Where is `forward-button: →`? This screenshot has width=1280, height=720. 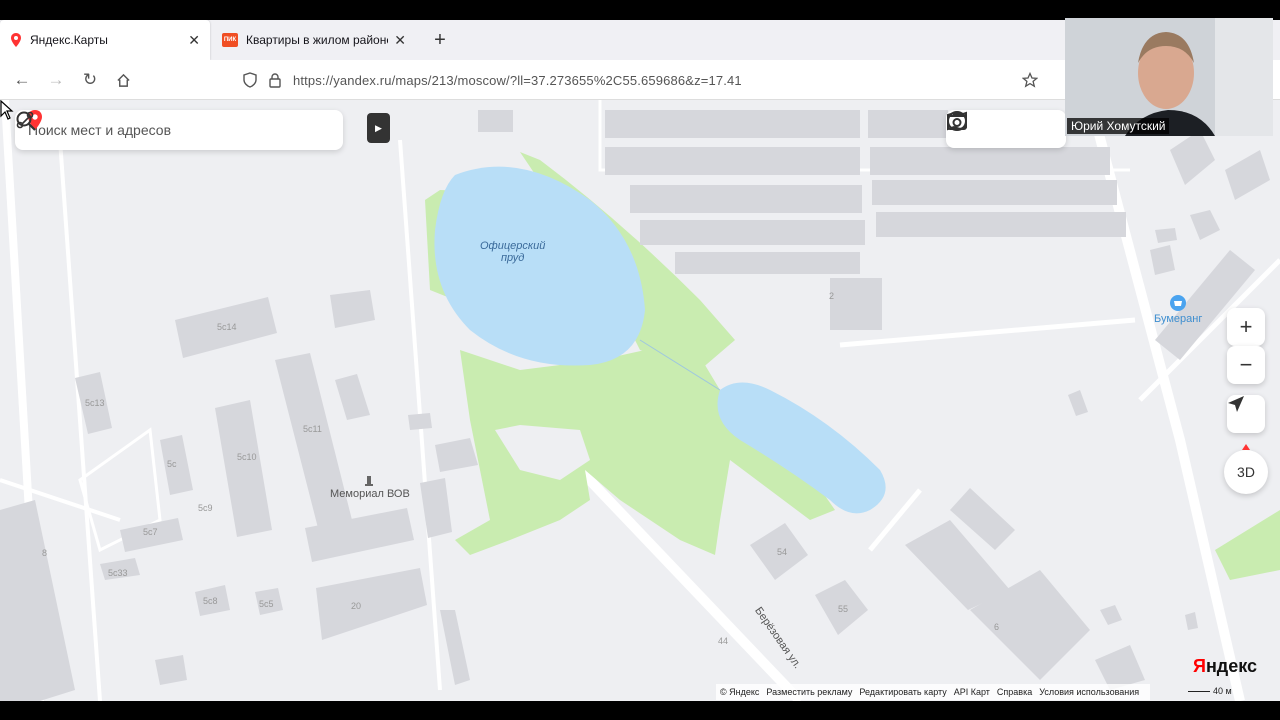 forward-button: → is located at coordinates (56, 80).